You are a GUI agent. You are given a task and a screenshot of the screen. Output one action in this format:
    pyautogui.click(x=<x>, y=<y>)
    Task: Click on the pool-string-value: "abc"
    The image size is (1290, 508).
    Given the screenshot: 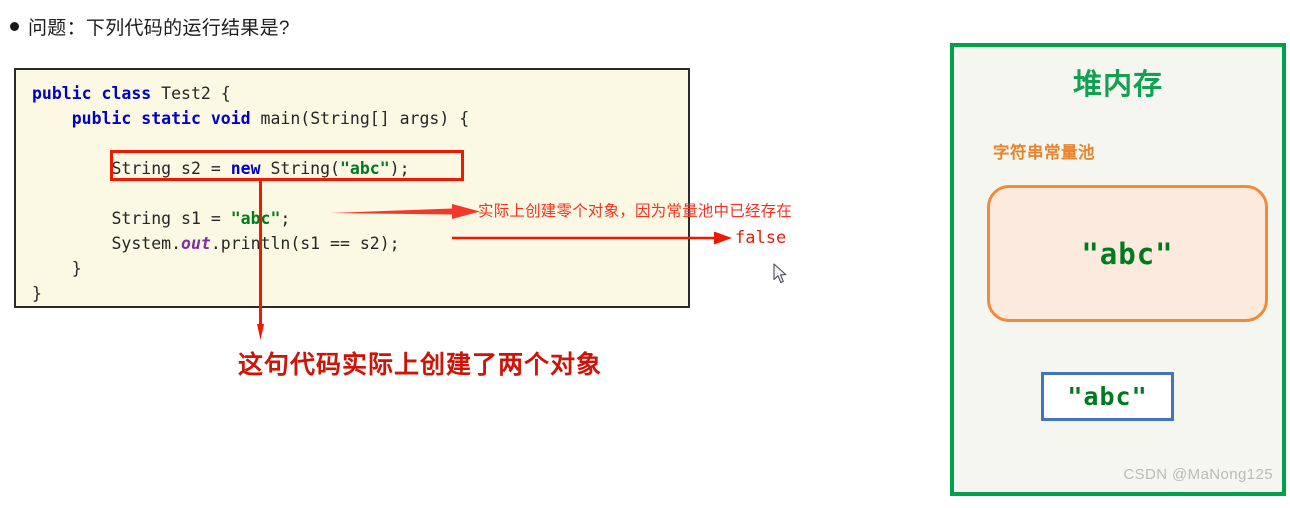 What is the action you would take?
    pyautogui.click(x=1127, y=253)
    